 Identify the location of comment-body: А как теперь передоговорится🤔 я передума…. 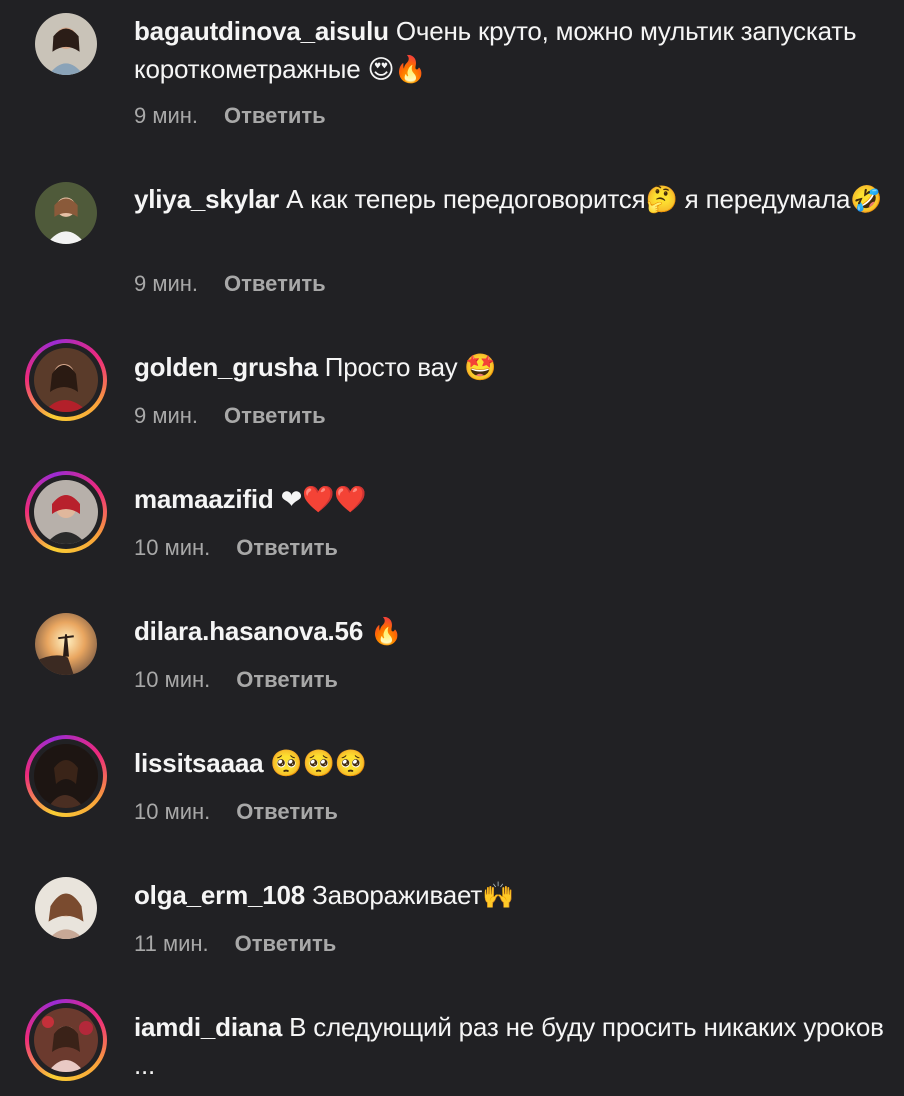
(584, 199).